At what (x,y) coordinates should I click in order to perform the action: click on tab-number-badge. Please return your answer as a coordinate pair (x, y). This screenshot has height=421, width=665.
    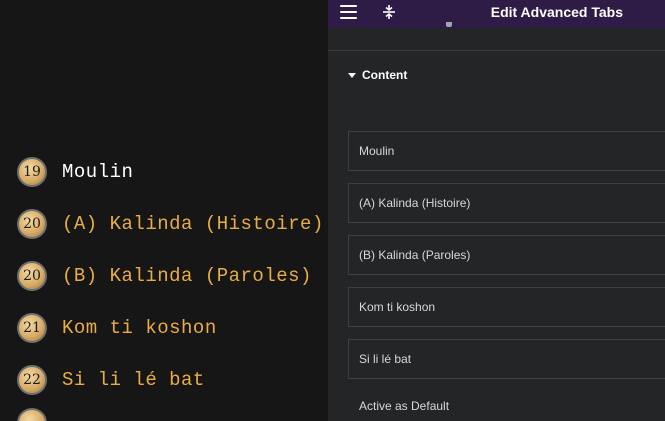
    Looking at the image, I should click on (32, 414).